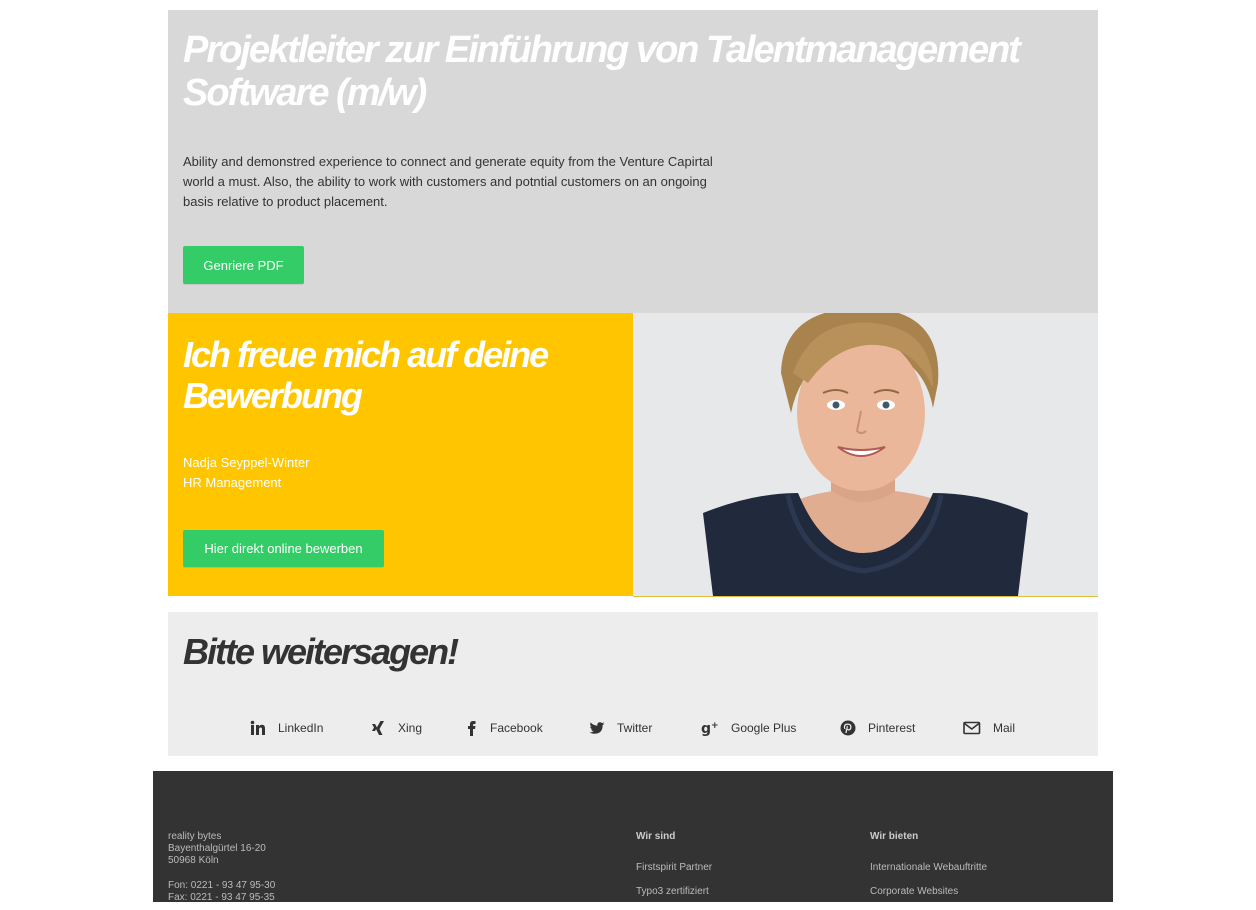 This screenshot has width=1256, height=910. I want to click on share-pinterest: Pinterest, so click(877, 728).